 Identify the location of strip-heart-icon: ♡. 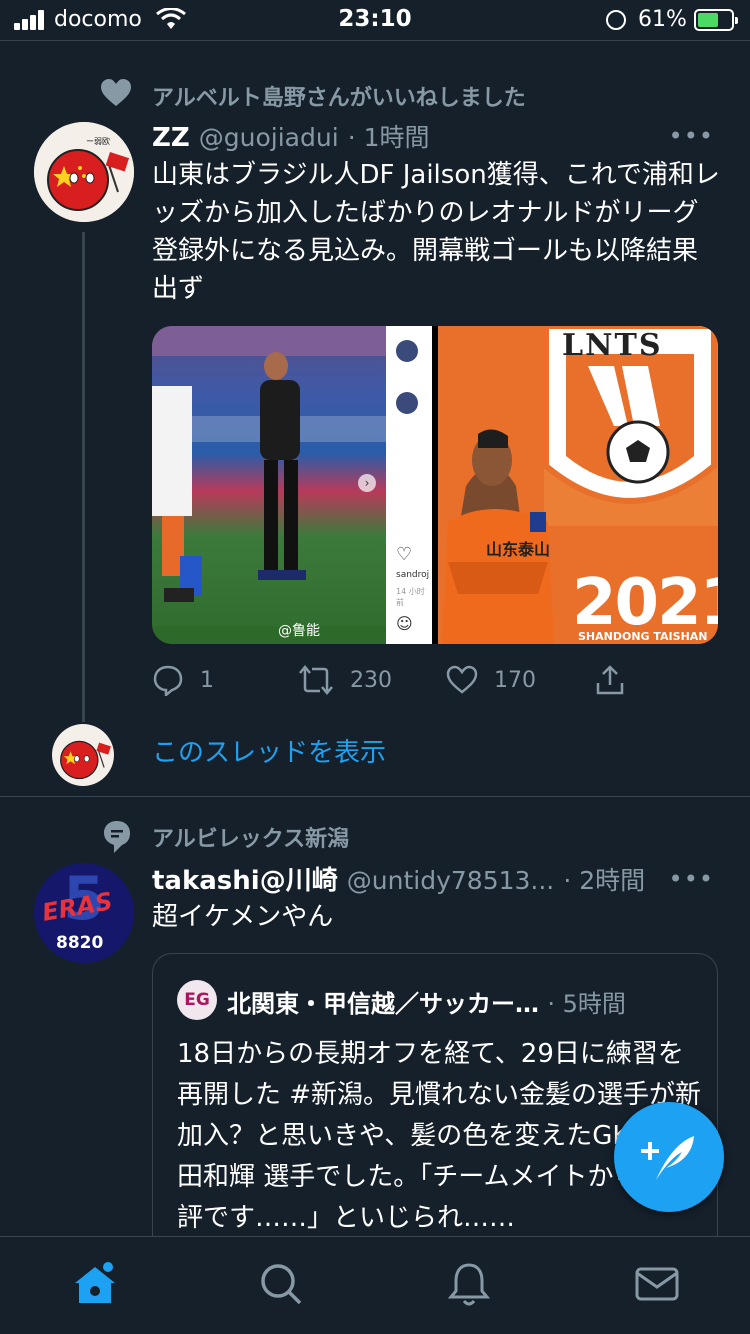
(404, 554).